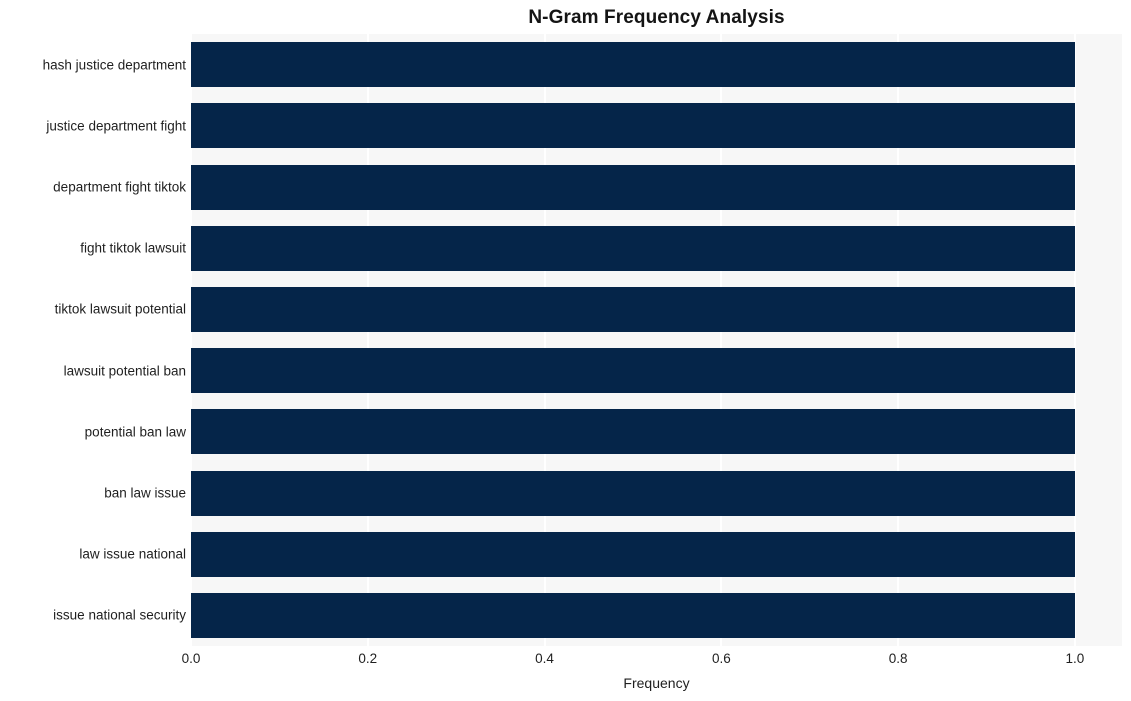 Image resolution: width=1131 pixels, height=701 pixels. I want to click on x-axis-title: Frequency, so click(656, 683).